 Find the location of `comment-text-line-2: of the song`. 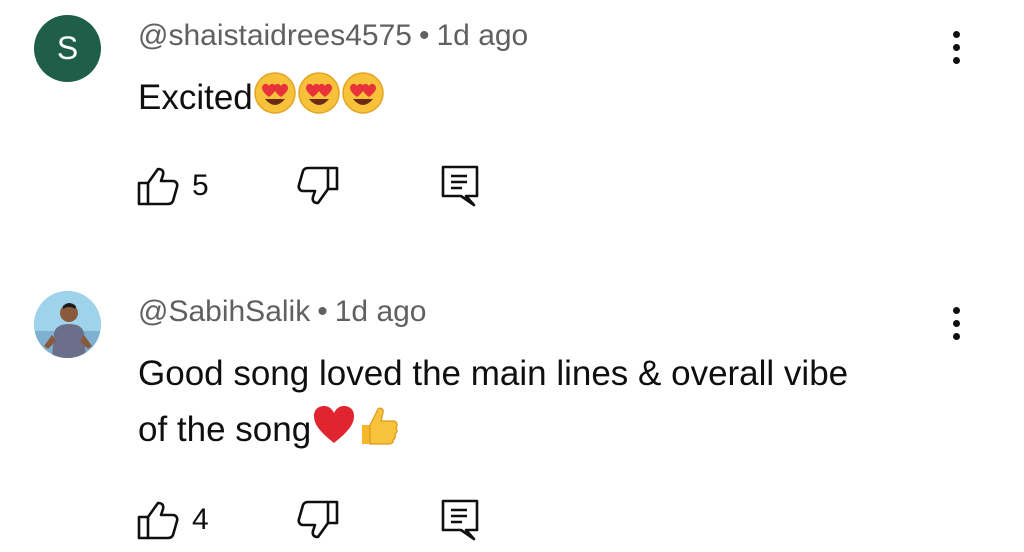

comment-text-line-2: of the song is located at coordinates (225, 429).